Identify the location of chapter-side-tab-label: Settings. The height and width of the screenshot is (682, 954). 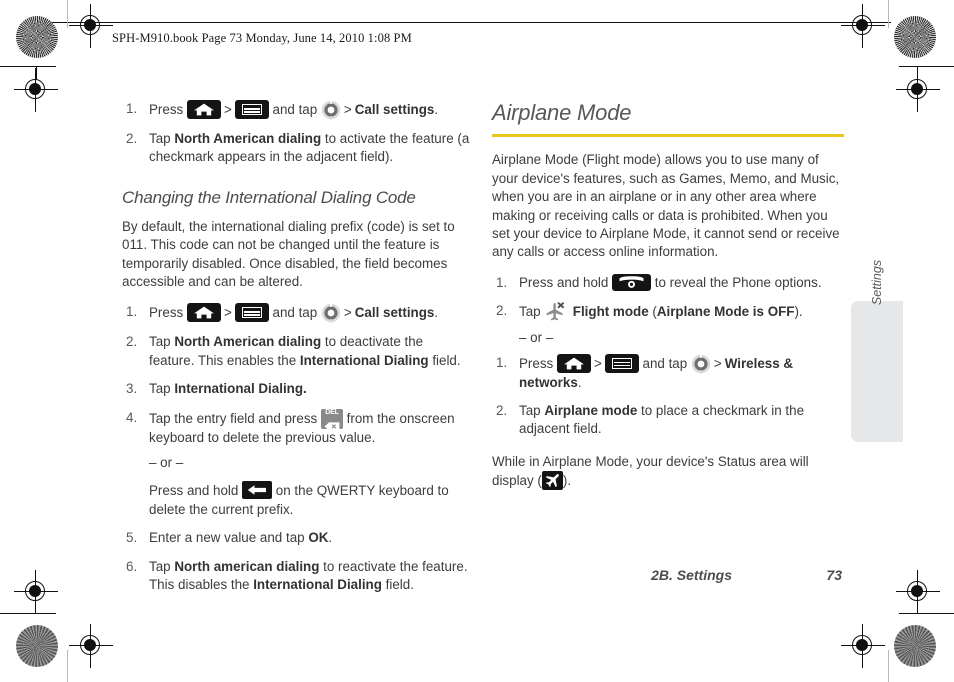
(877, 282).